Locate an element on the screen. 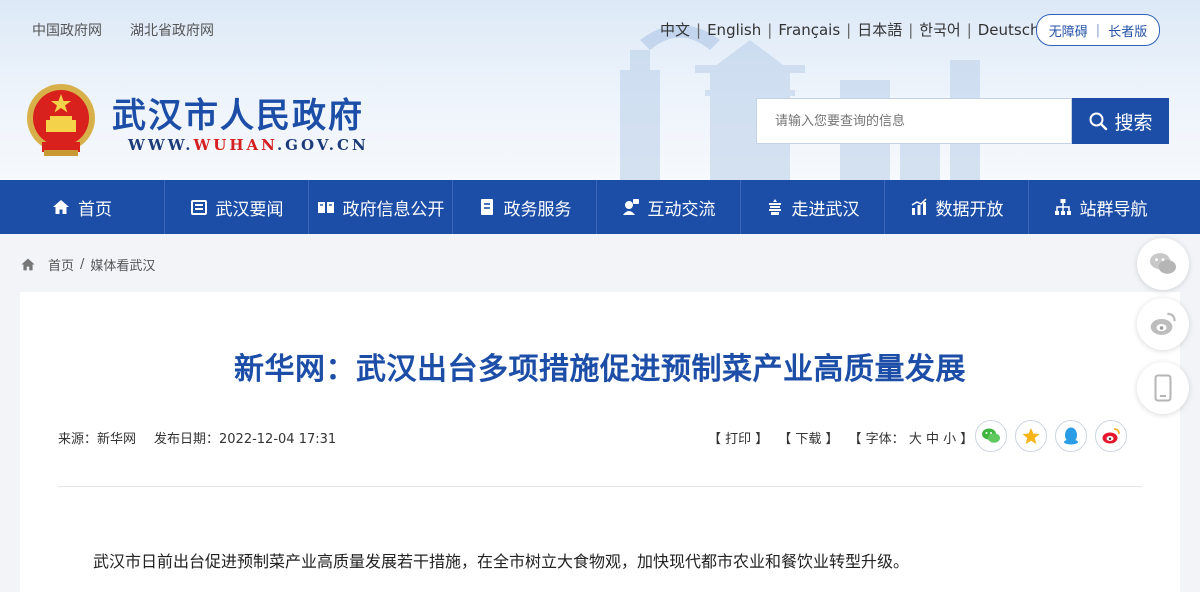  share-qq-button is located at coordinates (1071, 436).